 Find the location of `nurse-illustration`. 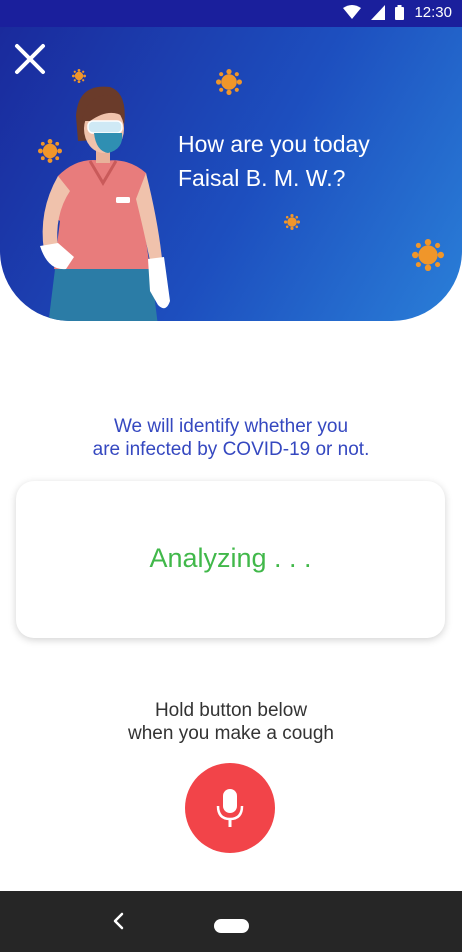

nurse-illustration is located at coordinates (105, 203).